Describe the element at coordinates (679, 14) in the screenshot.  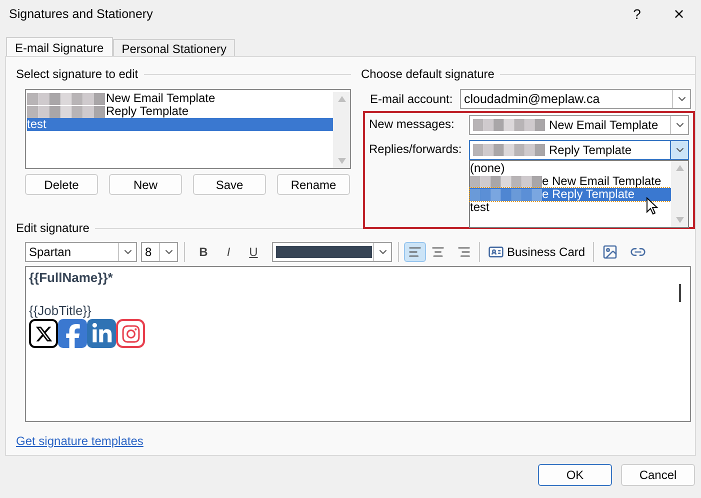
I see `close-button: ×` at that location.